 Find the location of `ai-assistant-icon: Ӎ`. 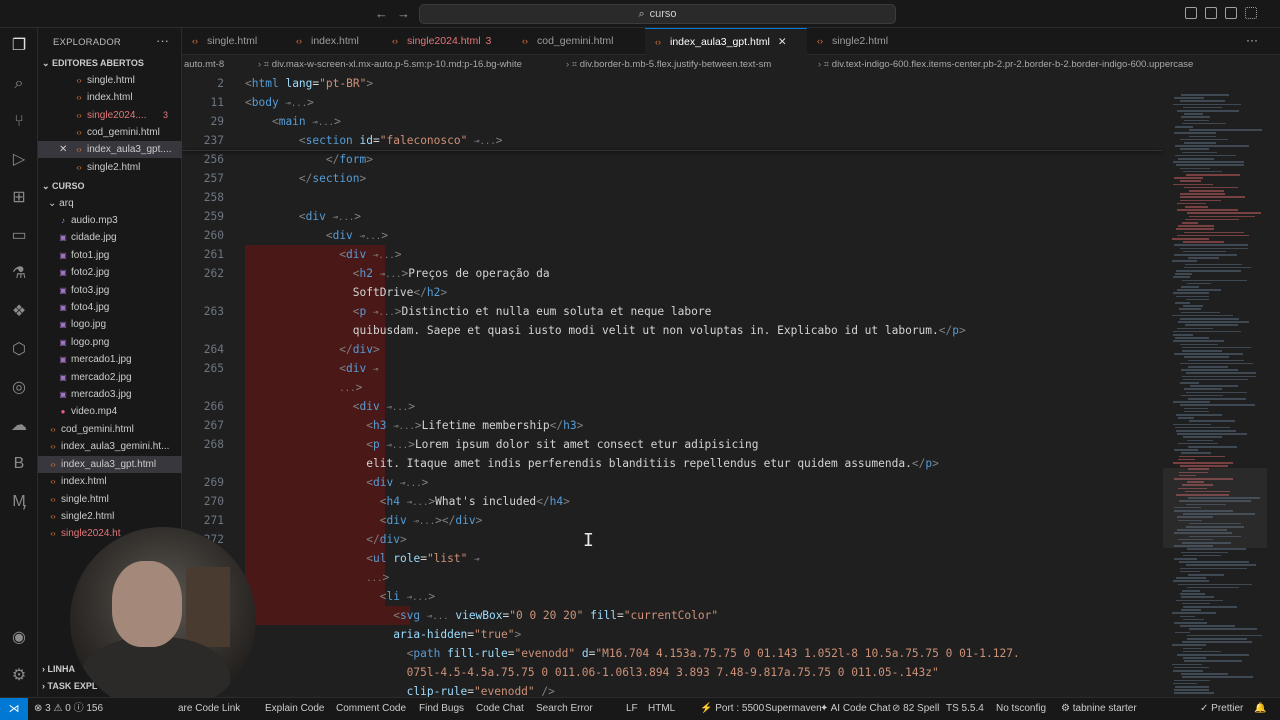

ai-assistant-icon: Ӎ is located at coordinates (19, 502).